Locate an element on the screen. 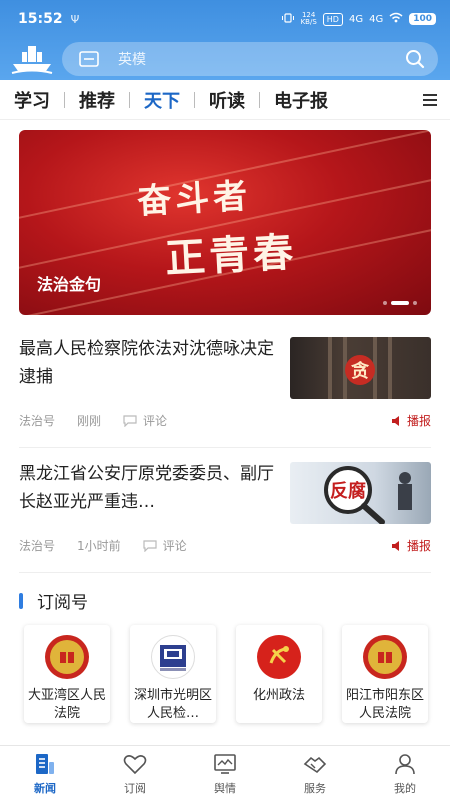 This screenshot has height=800, width=450. notification-icon: Ψ is located at coordinates (75, 19).